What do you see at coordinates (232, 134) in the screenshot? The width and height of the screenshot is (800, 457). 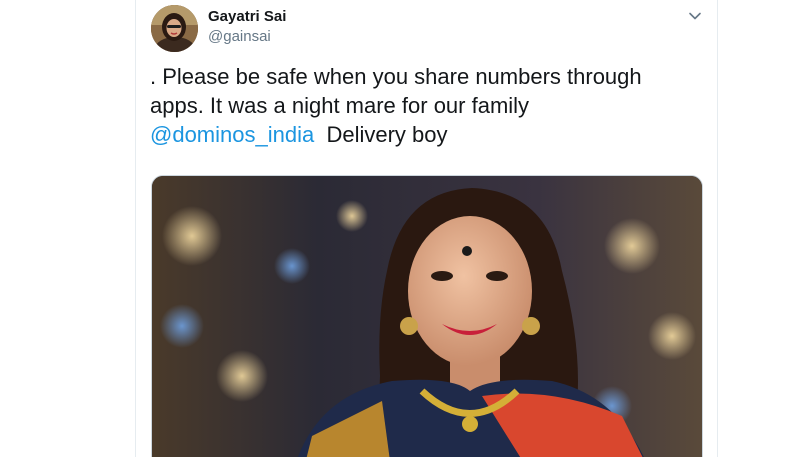 I see `mention-link: @dominos_india` at bounding box center [232, 134].